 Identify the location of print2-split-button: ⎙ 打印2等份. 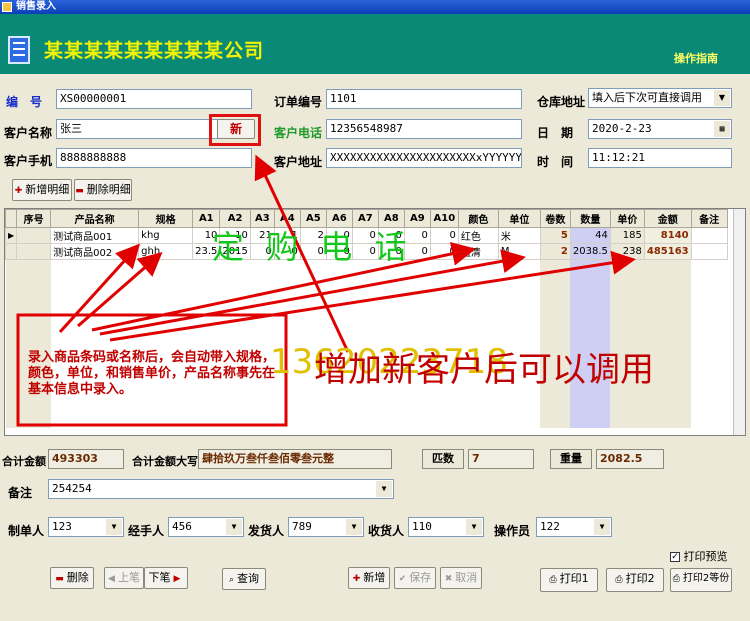
(701, 580).